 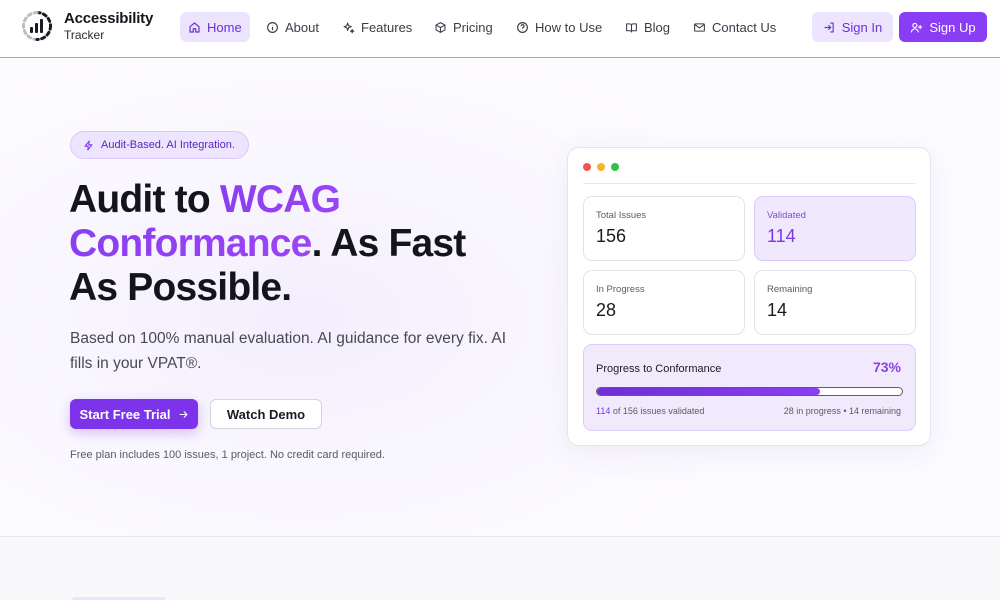 I want to click on sign-up-button: Sign Up, so click(x=943, y=27).